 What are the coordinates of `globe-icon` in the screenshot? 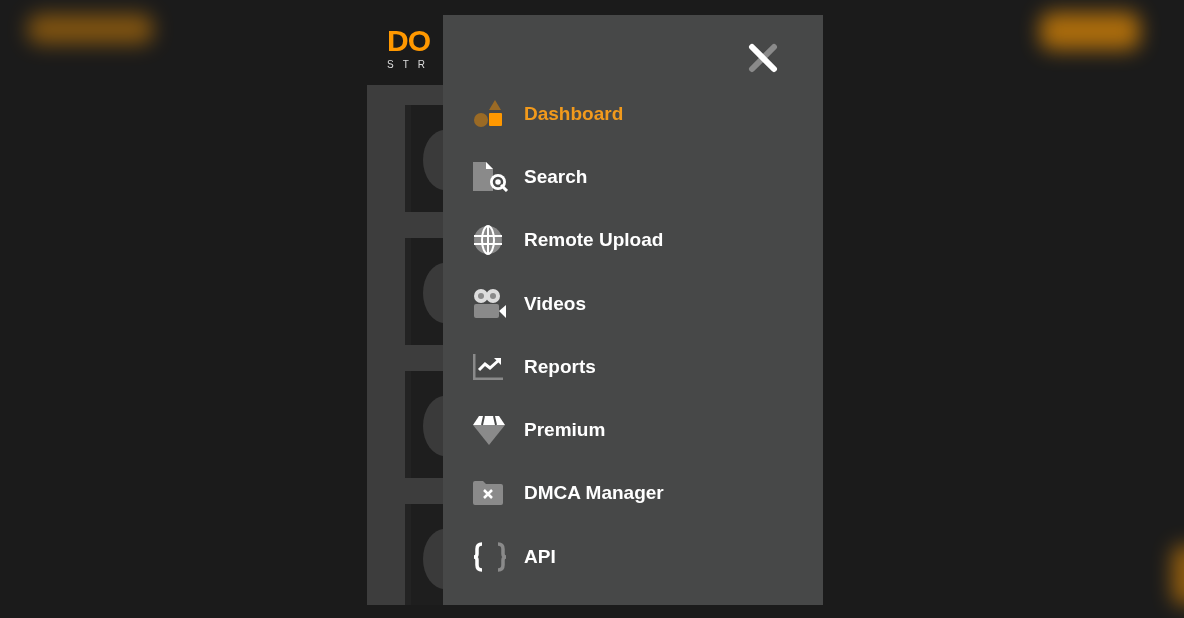 It's located at (488, 240).